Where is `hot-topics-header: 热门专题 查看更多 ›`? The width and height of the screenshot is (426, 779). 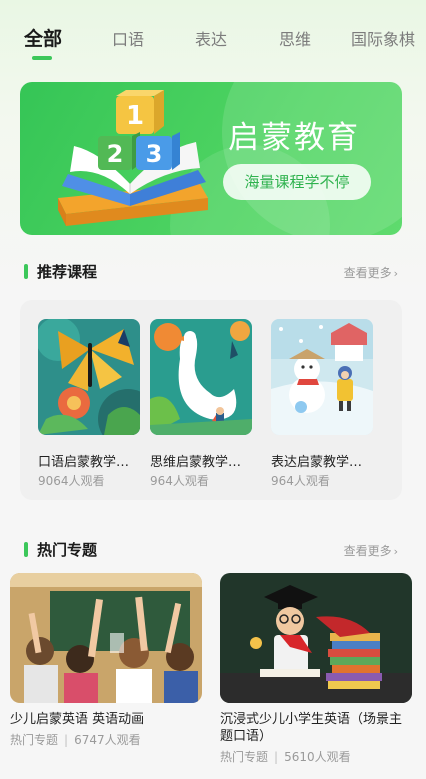 hot-topics-header: 热门专题 查看更多 › is located at coordinates (213, 550).